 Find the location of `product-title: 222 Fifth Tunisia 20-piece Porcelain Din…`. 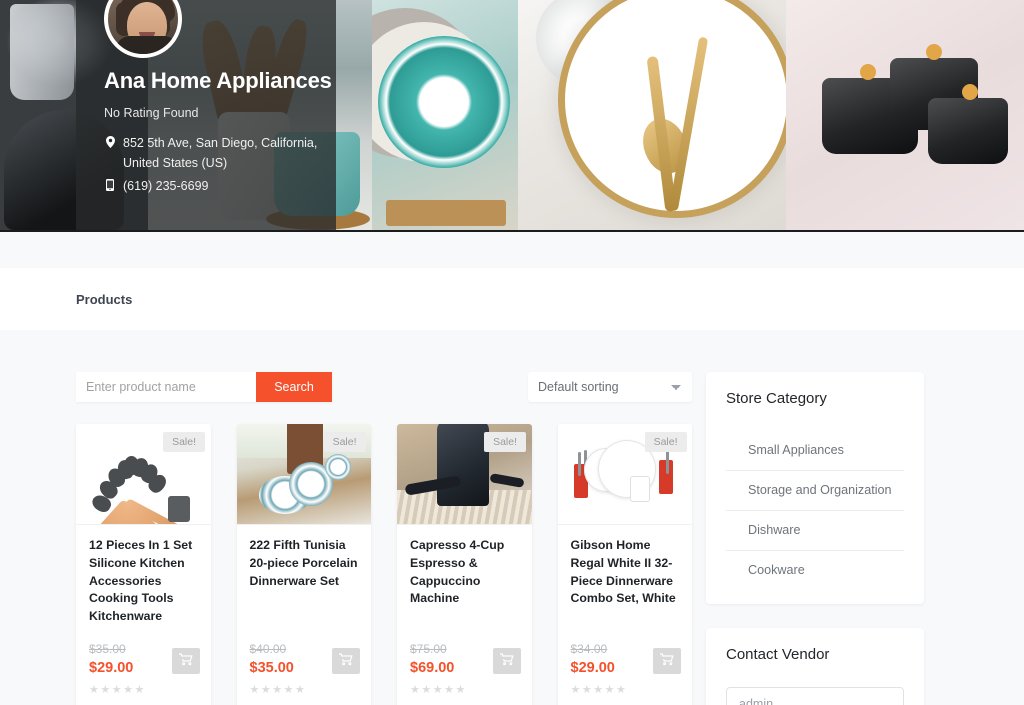

product-title: 222 Fifth Tunisia 20-piece Porcelain Din… is located at coordinates (304, 563).